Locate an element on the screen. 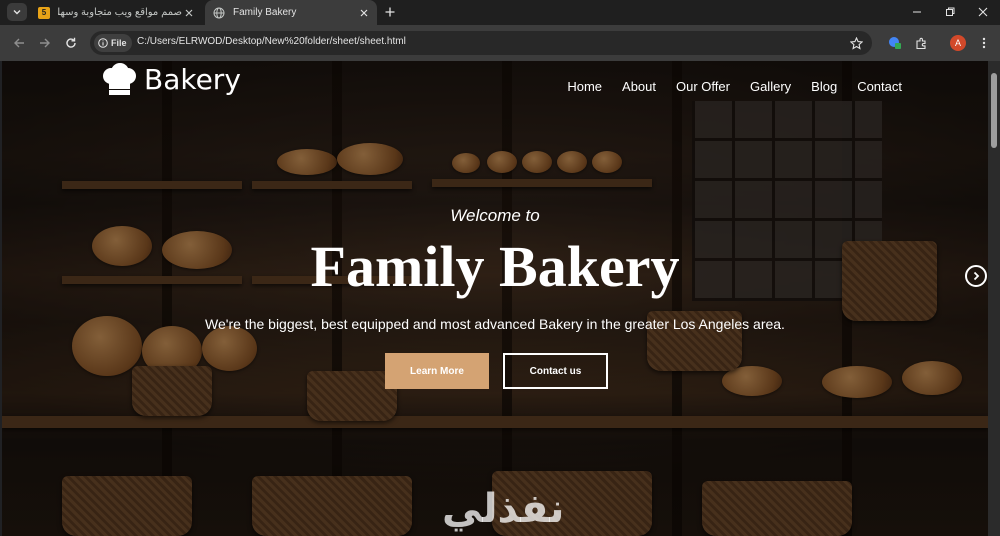  tab-title: Family Bakery is located at coordinates (265, 12).